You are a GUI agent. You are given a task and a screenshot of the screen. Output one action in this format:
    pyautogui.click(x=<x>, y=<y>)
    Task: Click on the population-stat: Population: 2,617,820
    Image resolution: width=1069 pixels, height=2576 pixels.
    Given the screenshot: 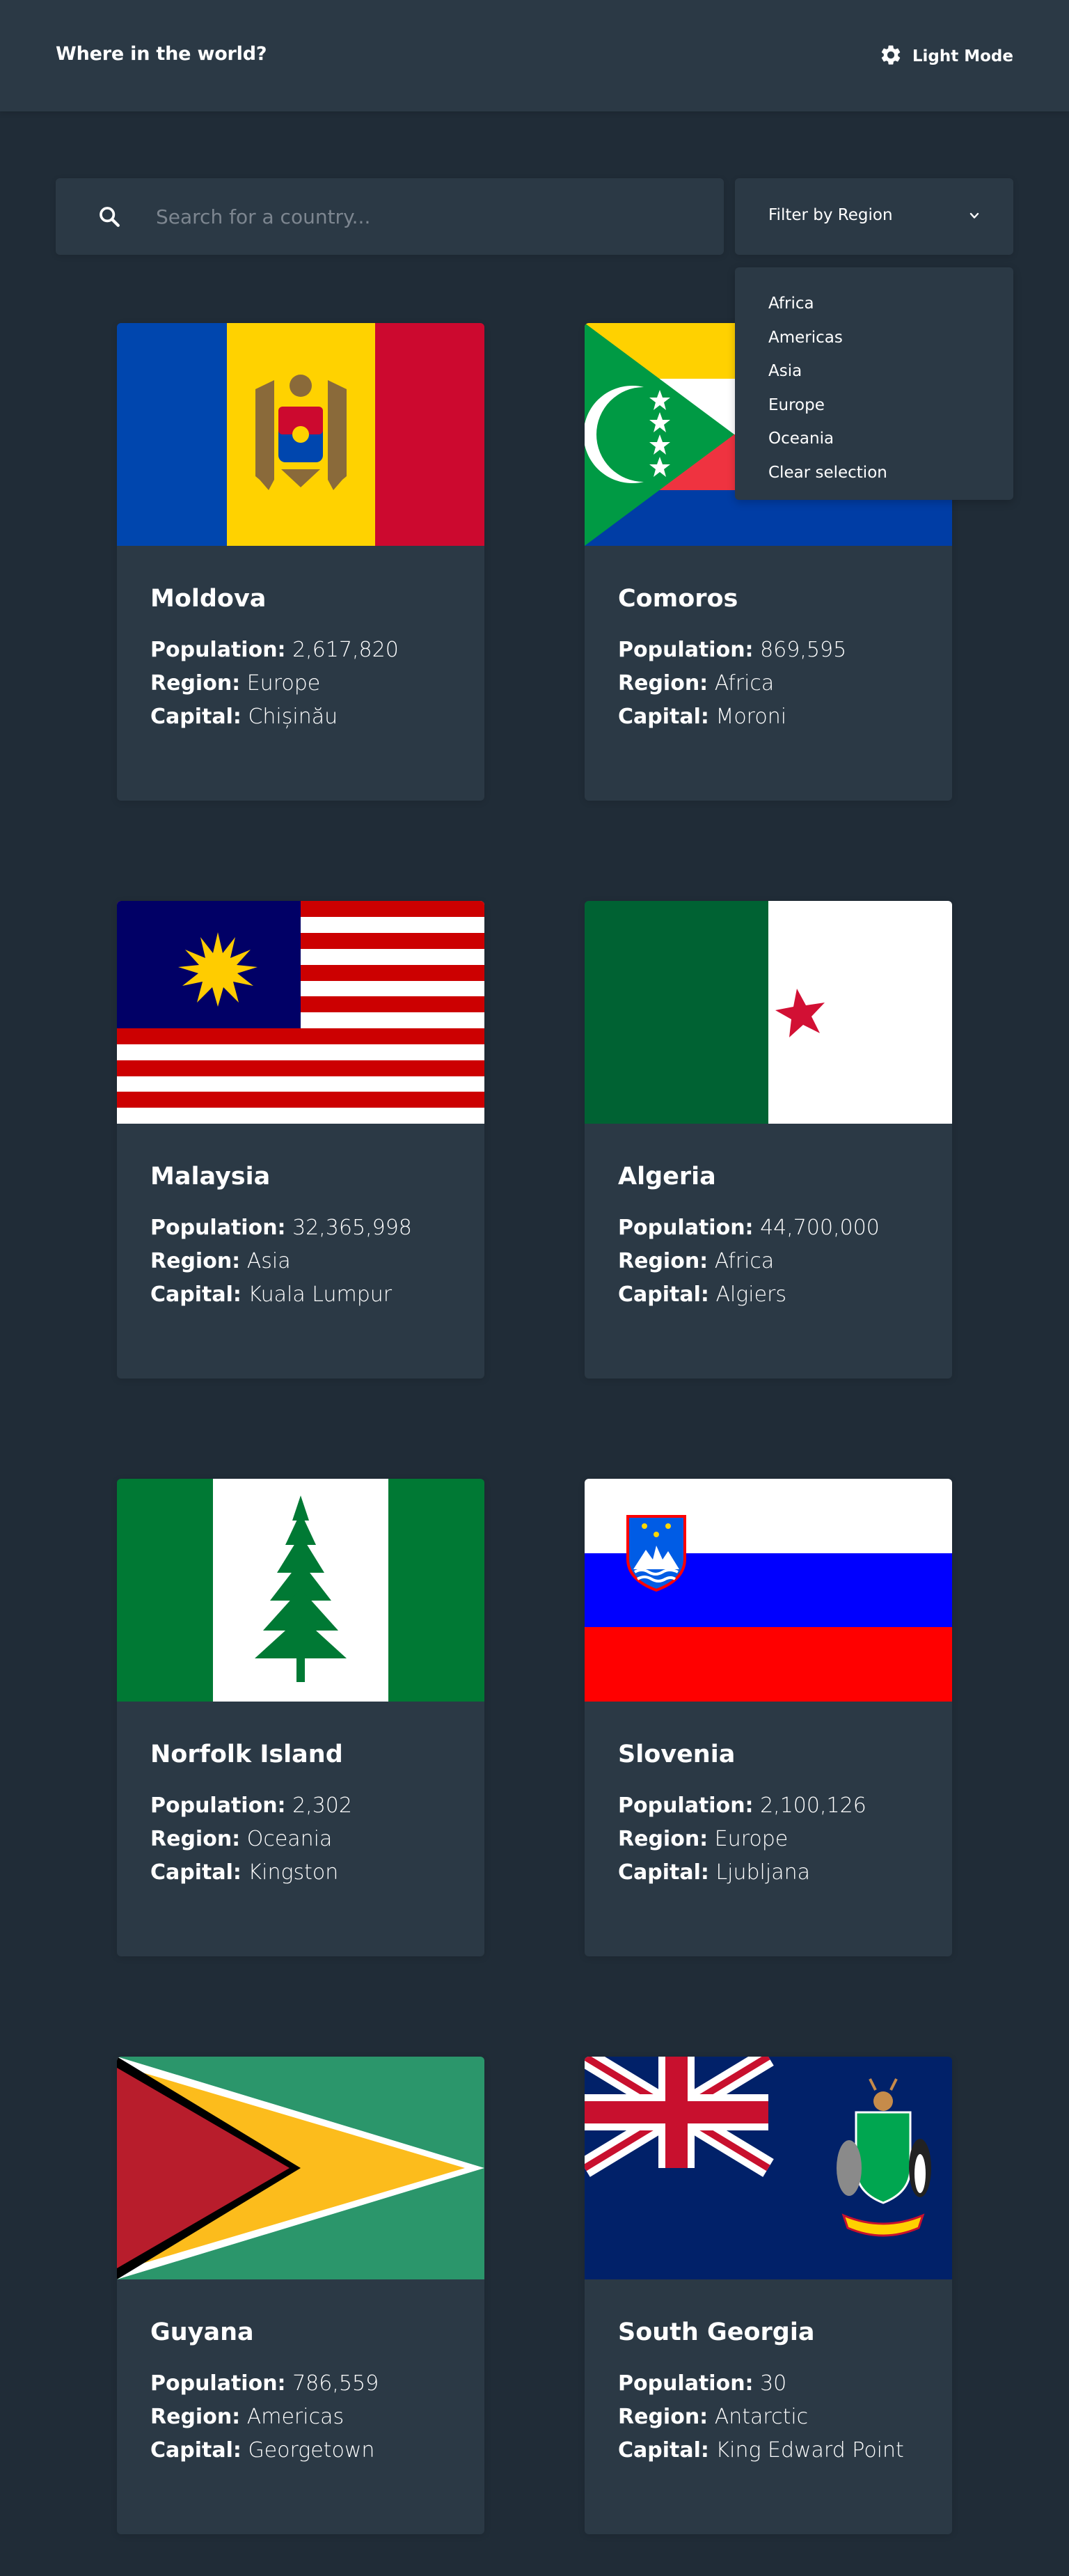 What is the action you would take?
    pyautogui.click(x=274, y=650)
    